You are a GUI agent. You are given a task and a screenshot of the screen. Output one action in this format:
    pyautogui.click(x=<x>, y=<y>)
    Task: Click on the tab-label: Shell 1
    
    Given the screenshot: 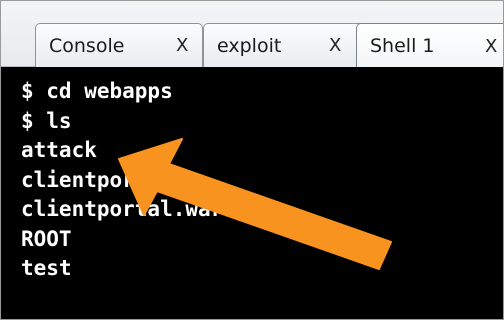 What is the action you would take?
    pyautogui.click(x=402, y=46)
    